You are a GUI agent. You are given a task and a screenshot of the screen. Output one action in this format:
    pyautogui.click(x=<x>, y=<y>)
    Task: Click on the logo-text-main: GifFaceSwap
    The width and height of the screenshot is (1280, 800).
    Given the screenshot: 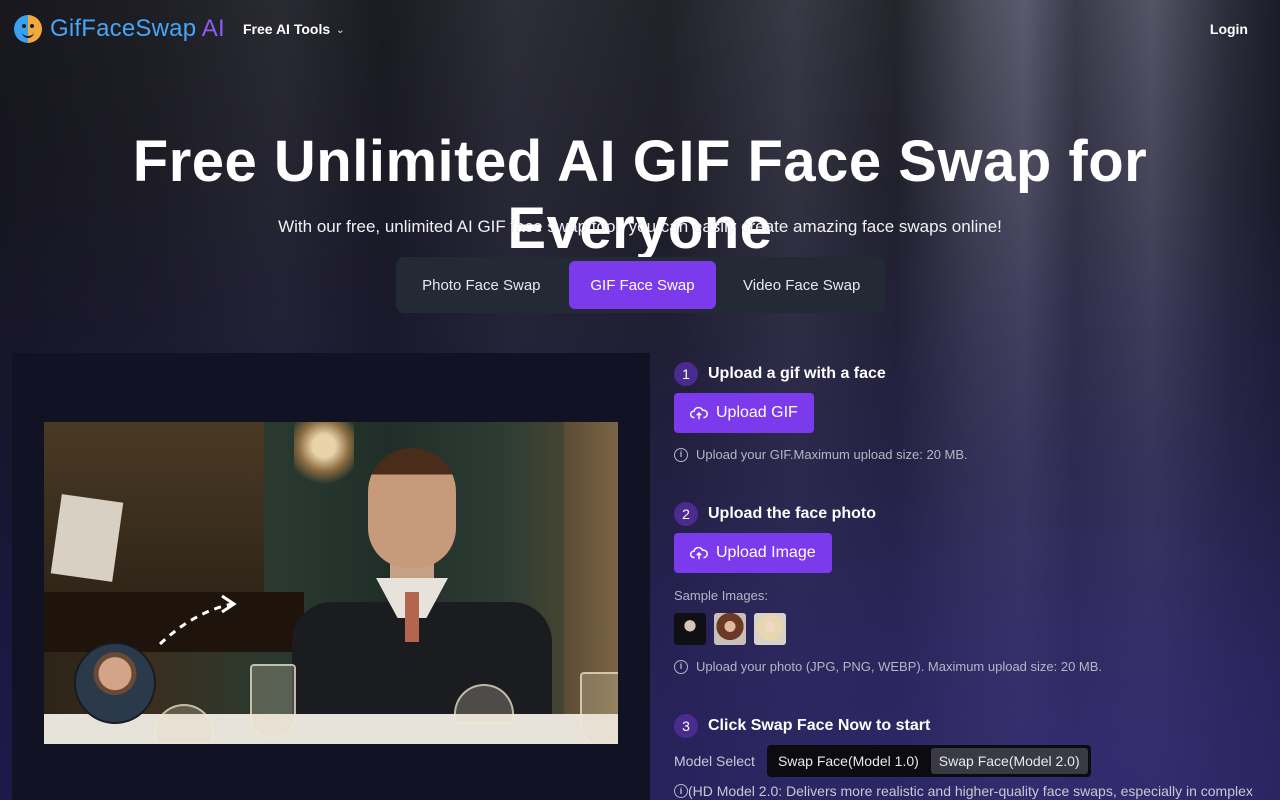 What is the action you would take?
    pyautogui.click(x=123, y=28)
    